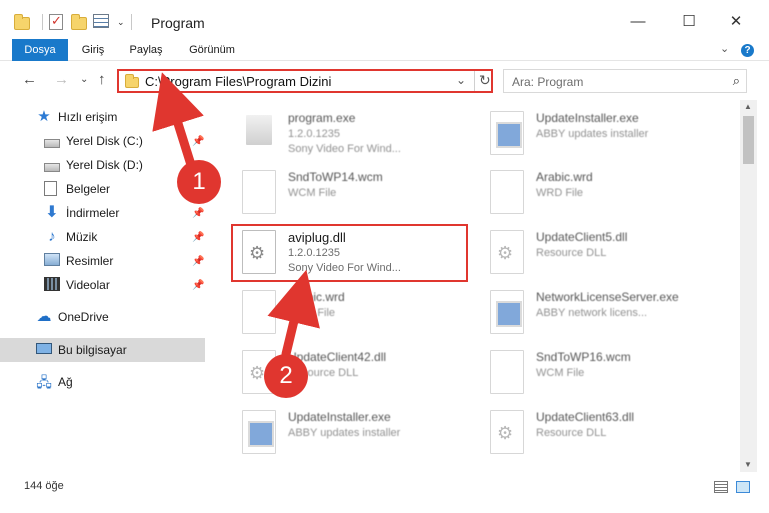 The height and width of the screenshot is (513, 769). What do you see at coordinates (736, 81) in the screenshot?
I see `search-icon: ⌕` at bounding box center [736, 81].